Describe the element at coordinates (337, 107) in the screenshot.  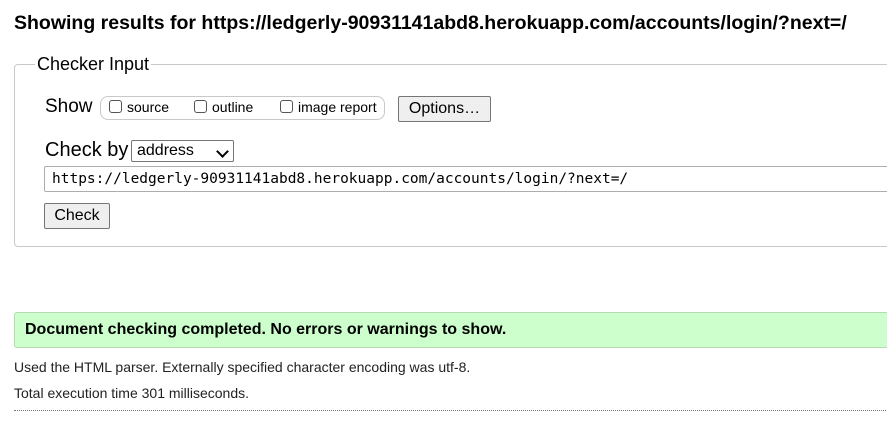
I see `show-image-report-label: image report` at that location.